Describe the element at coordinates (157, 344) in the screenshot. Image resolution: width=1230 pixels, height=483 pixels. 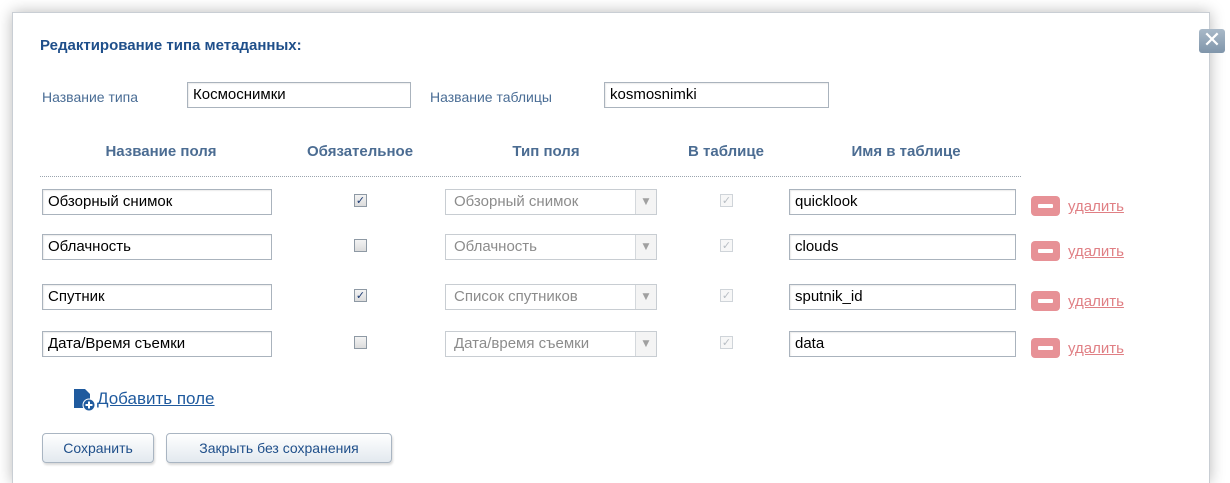
I see `field-name-input: Дата/Время съемки` at that location.